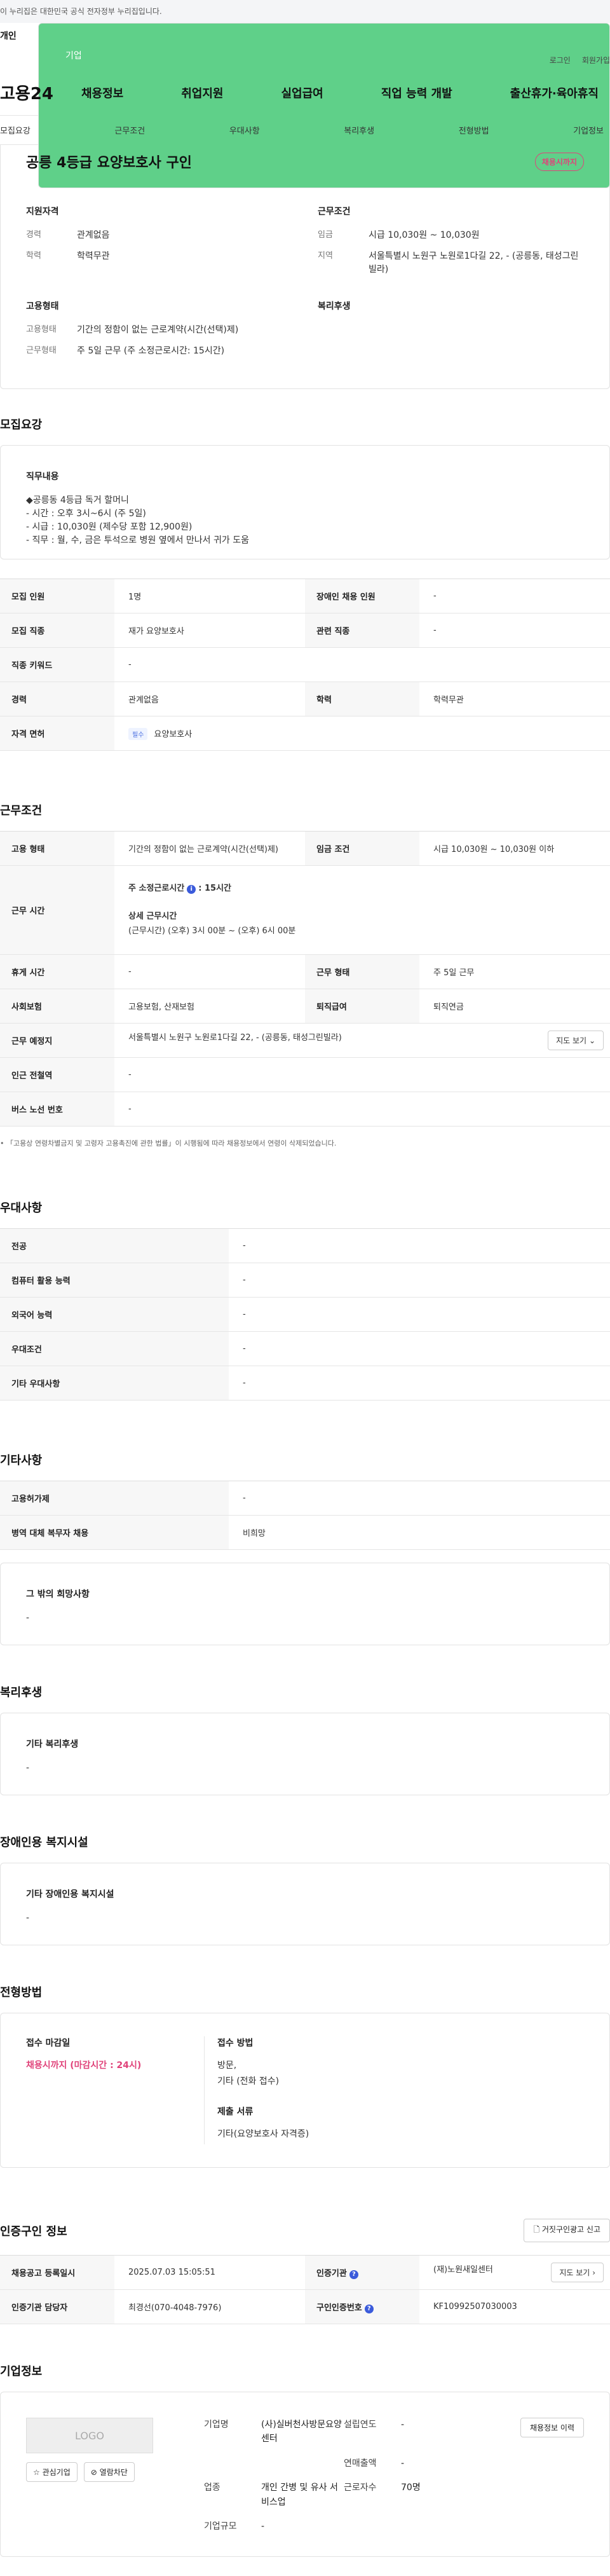  I want to click on anchor-recruit: 모집요강, so click(15, 130).